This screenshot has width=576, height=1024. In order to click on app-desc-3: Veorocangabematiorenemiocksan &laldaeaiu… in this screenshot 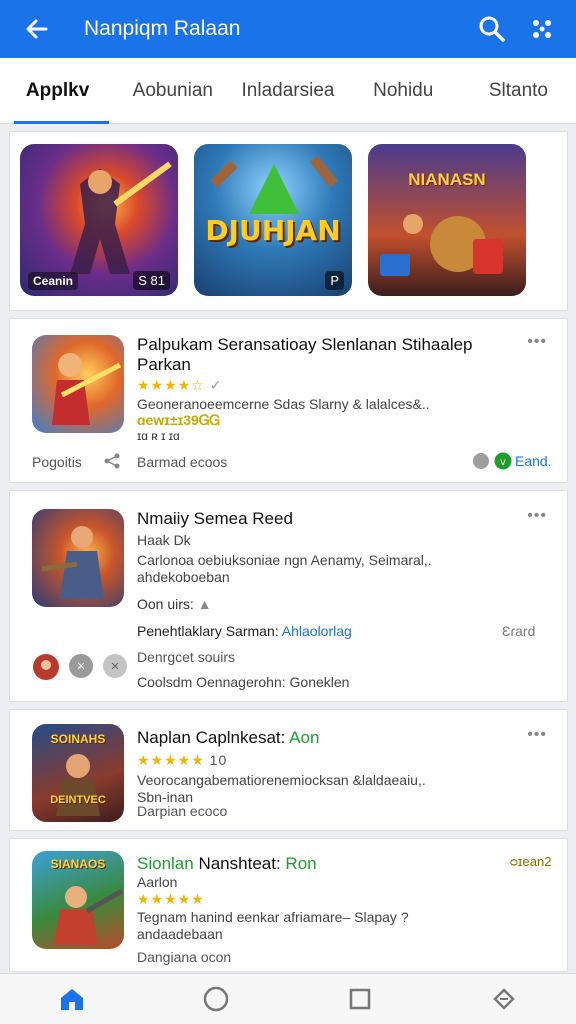, I will do `click(281, 788)`.